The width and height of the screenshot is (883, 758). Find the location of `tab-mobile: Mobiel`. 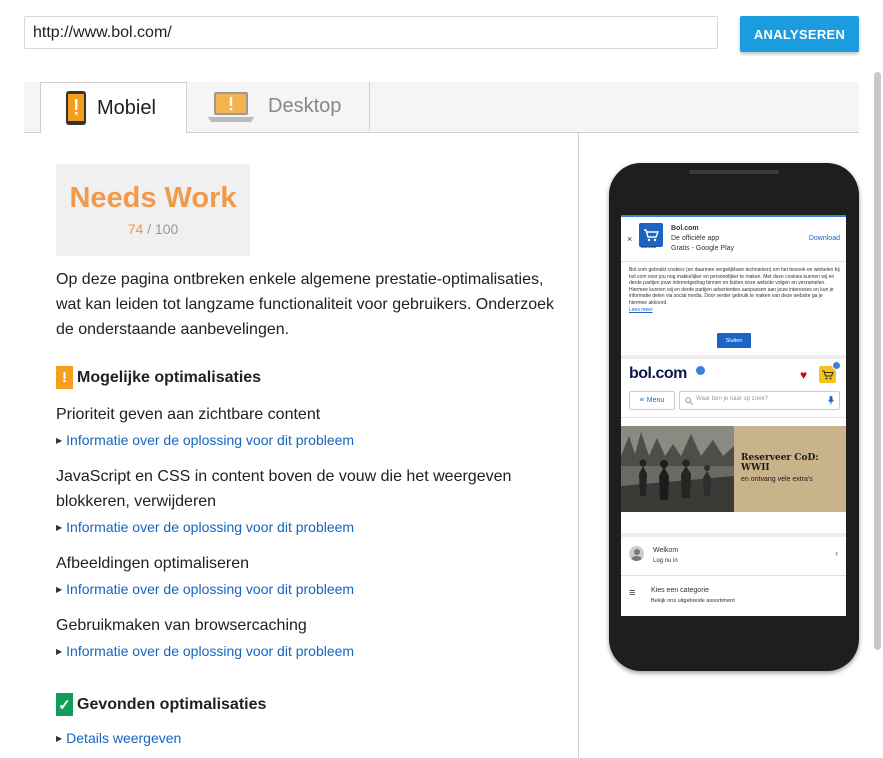

tab-mobile: Mobiel is located at coordinates (113, 107).